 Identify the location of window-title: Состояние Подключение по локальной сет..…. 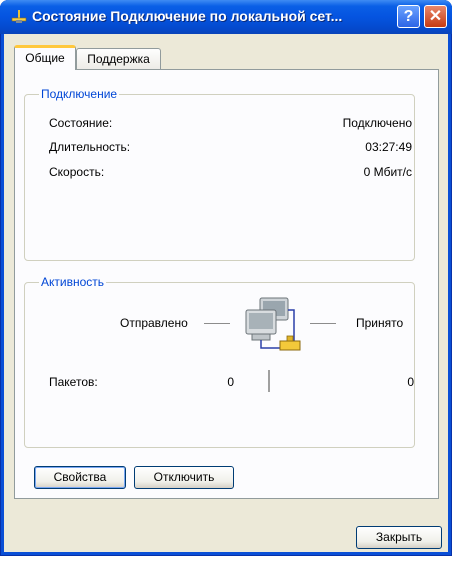
(187, 16).